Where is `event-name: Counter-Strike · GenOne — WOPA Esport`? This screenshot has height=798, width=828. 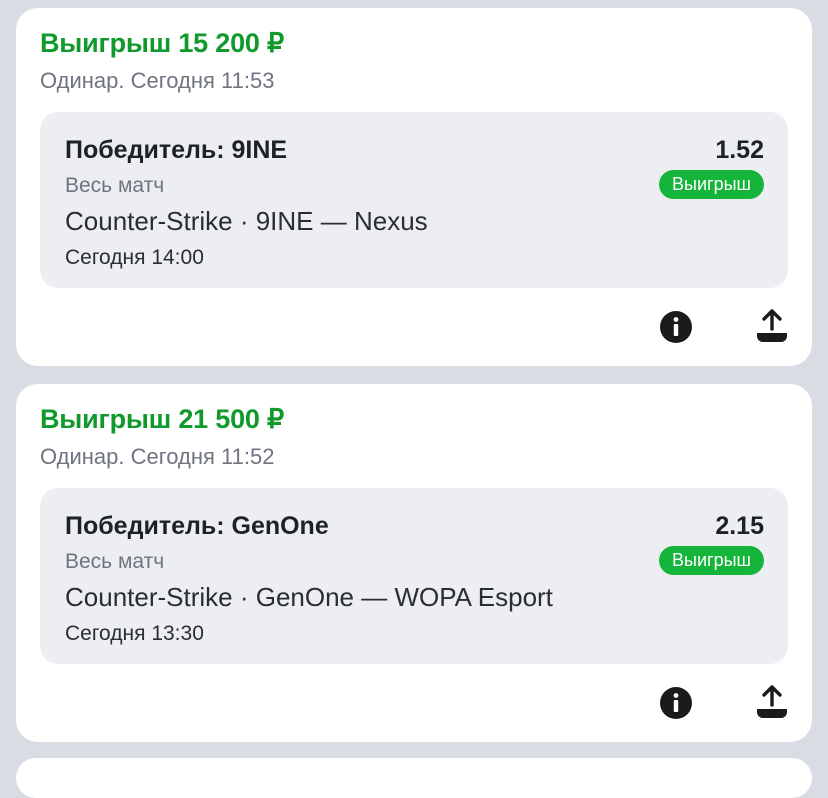
event-name: Counter-Strike · GenOne — WOPA Esport is located at coordinates (309, 597).